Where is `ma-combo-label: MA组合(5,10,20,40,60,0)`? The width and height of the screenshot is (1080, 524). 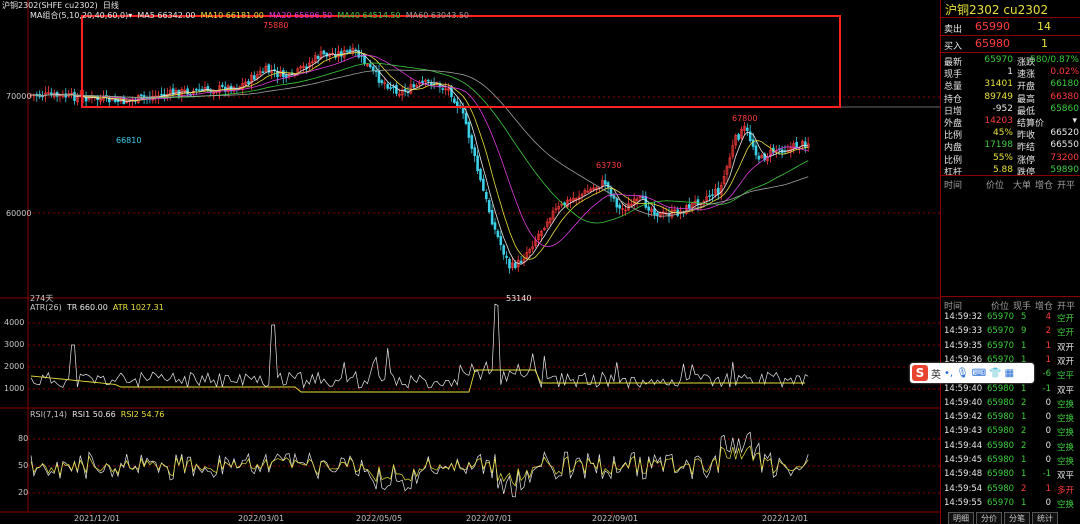
ma-combo-label: MA组合(5,10,20,40,60,0) is located at coordinates (79, 15).